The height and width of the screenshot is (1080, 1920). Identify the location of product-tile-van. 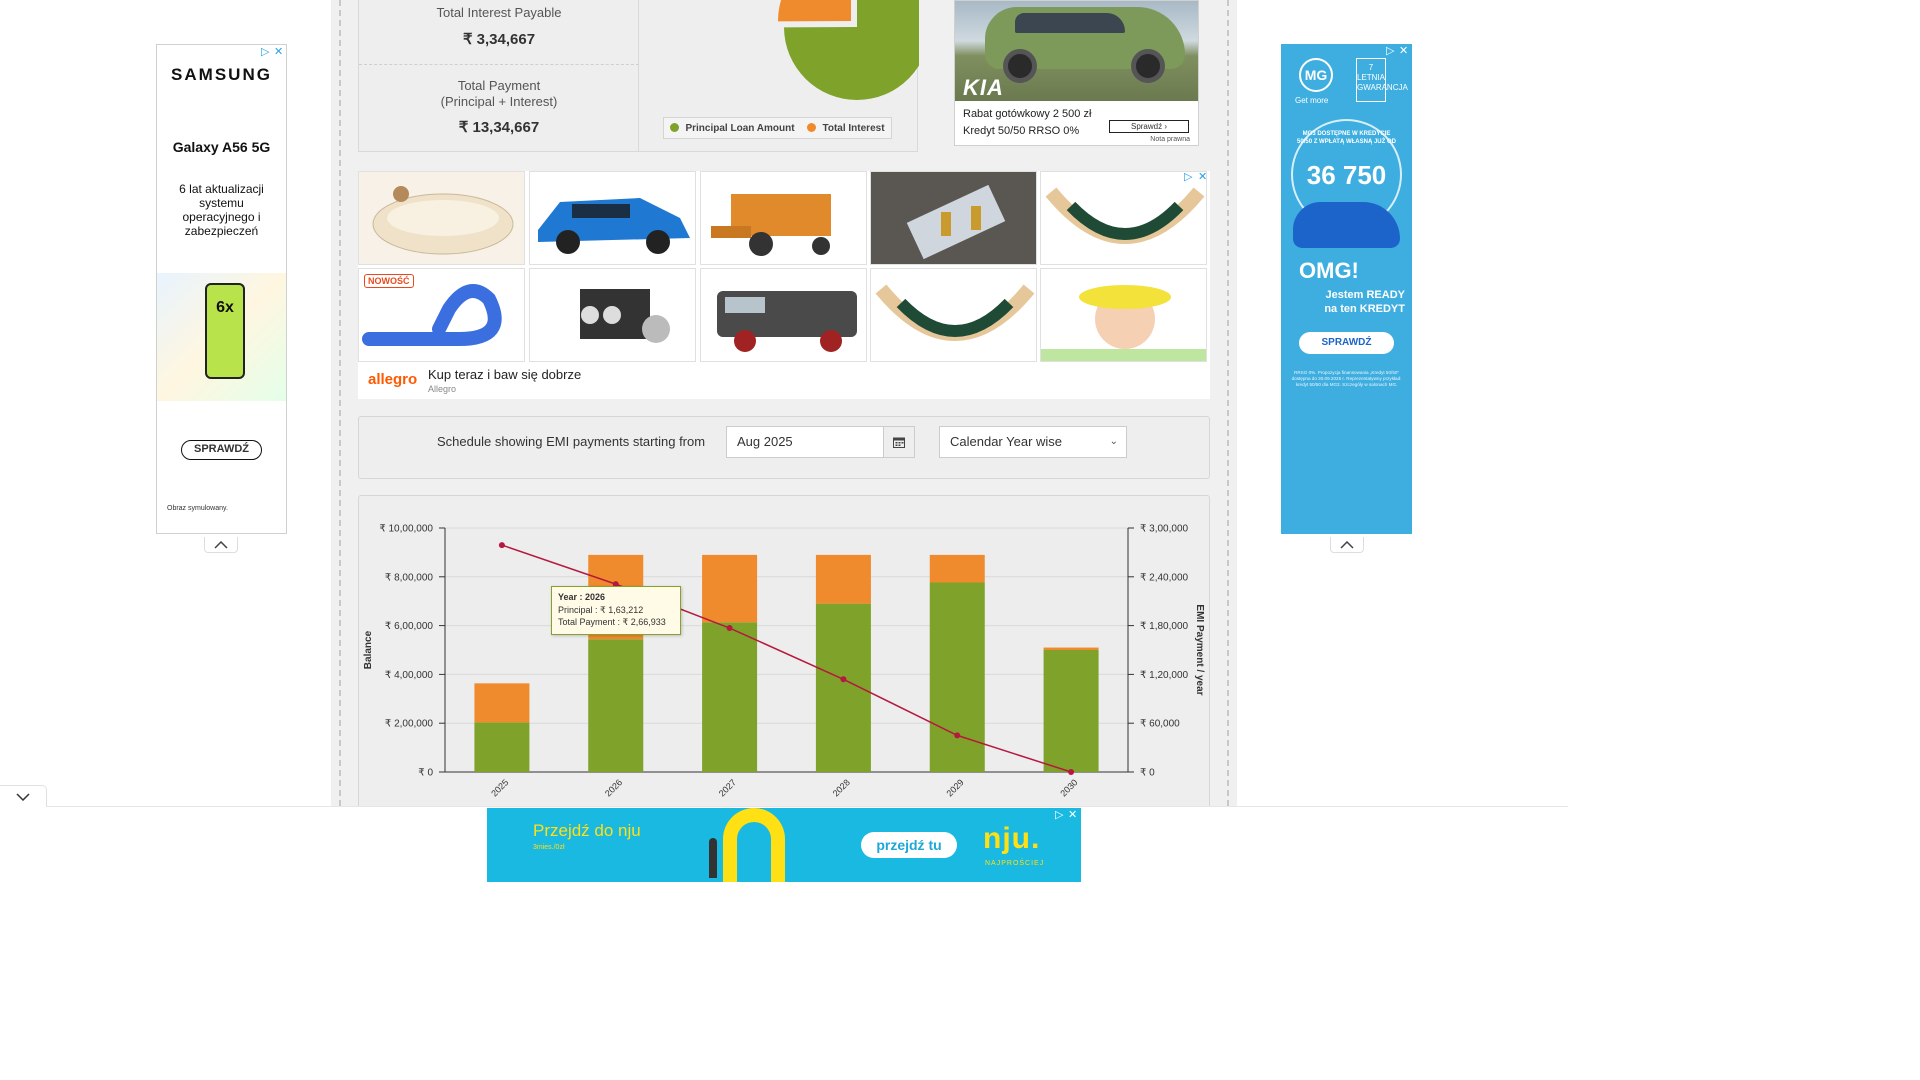
(783, 315).